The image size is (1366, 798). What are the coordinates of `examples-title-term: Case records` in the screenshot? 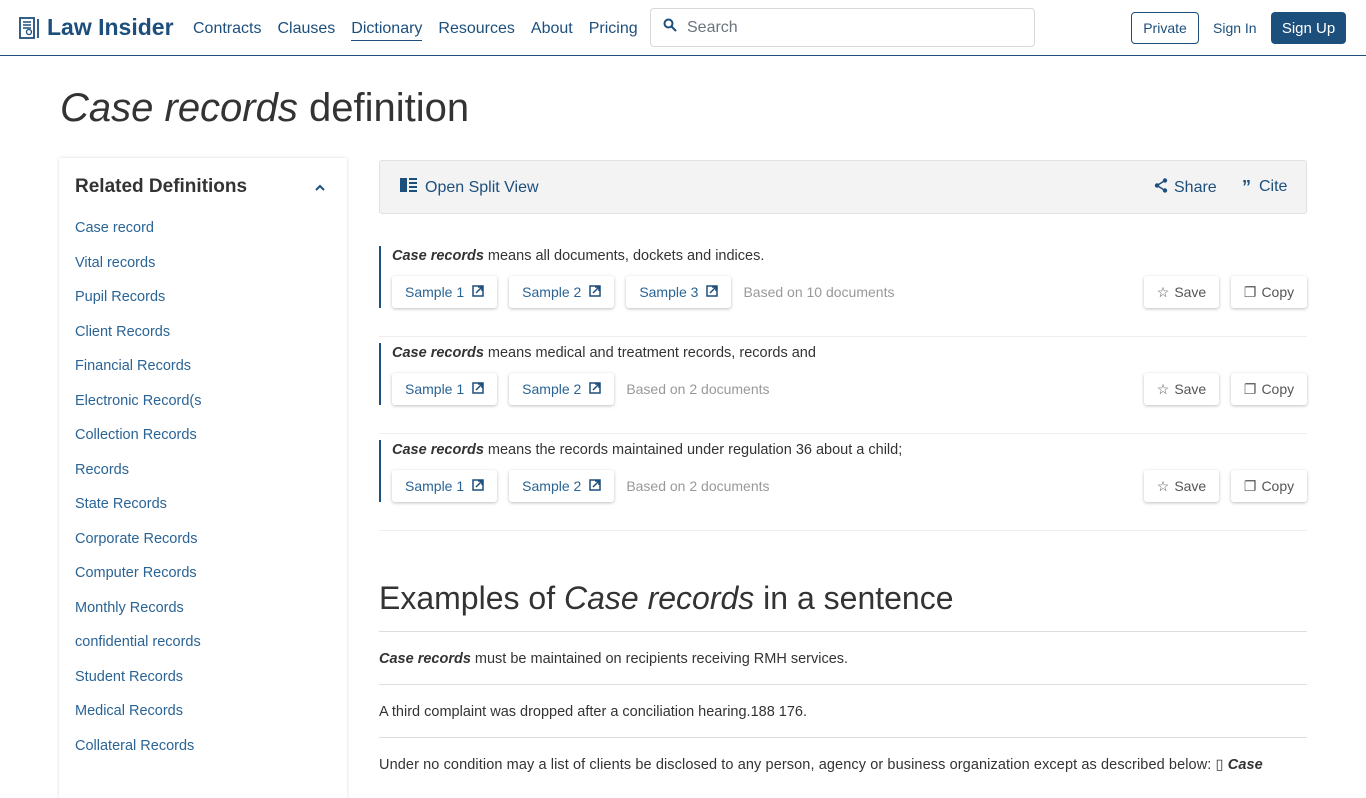 It's located at (659, 598).